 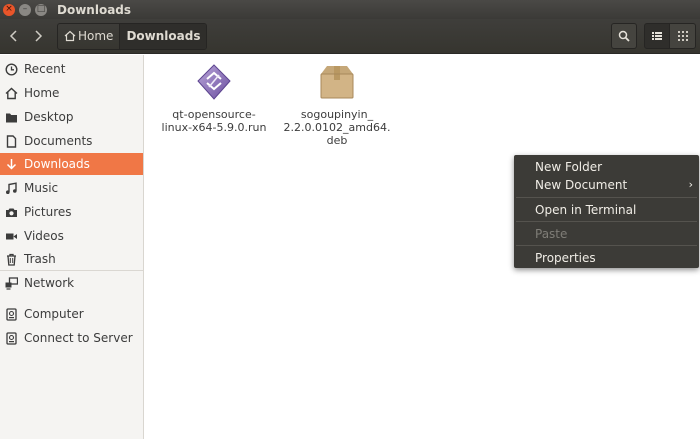 I want to click on sidebar-item-connect-to-server: Connect to Server, so click(x=71, y=338).